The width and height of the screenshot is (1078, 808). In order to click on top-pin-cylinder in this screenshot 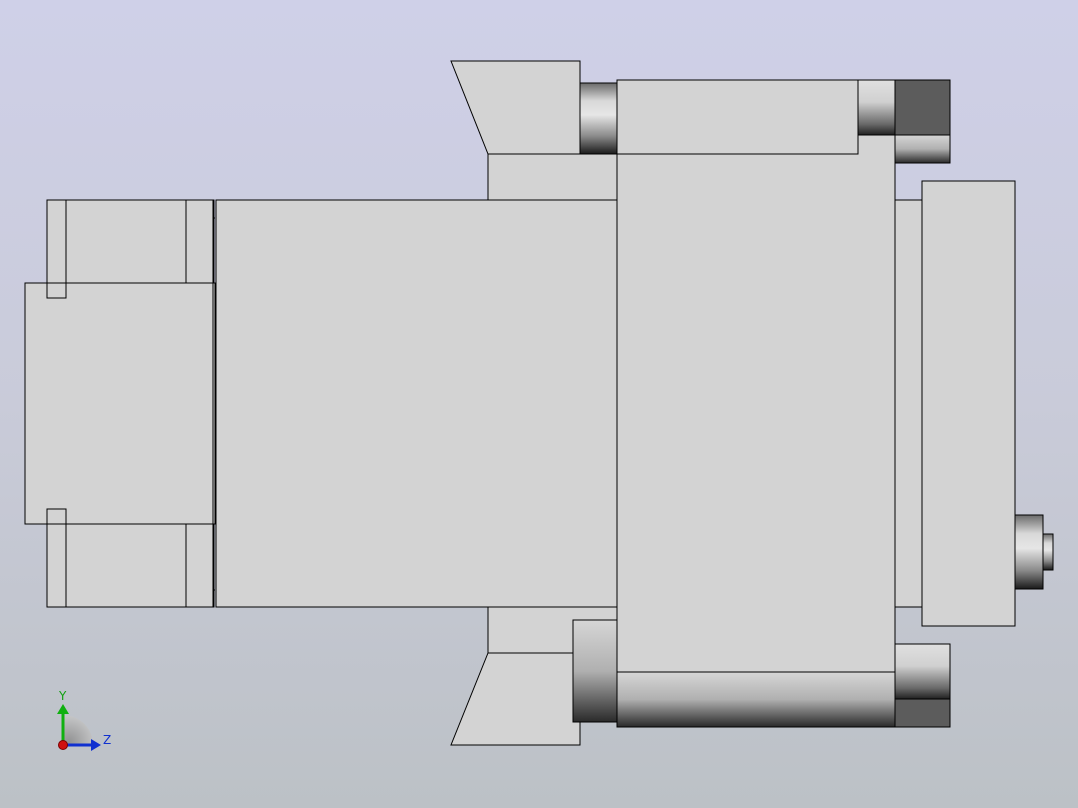, I will do `click(598, 118)`.